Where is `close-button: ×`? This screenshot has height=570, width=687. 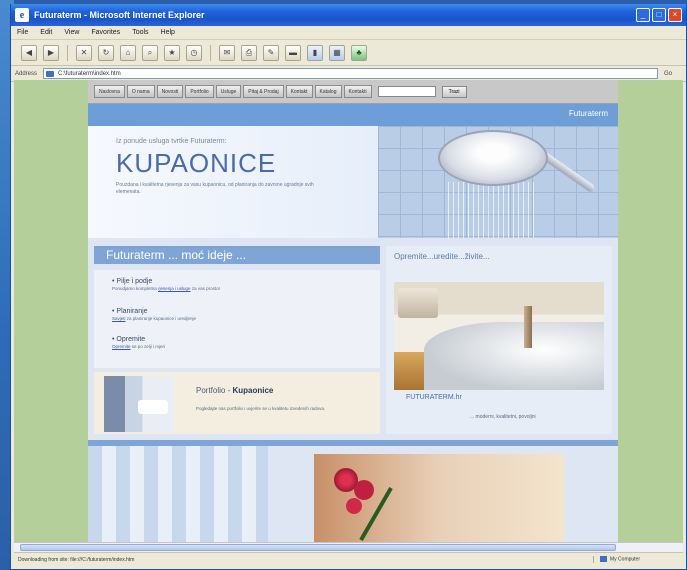
close-button: × is located at coordinates (675, 15).